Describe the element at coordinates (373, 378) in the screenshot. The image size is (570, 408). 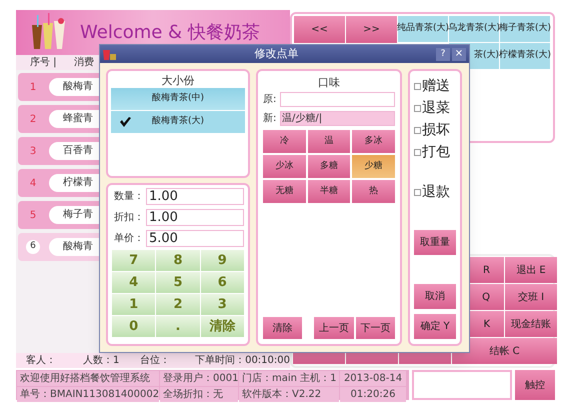
I see `status-cell: 2013-08-14` at that location.